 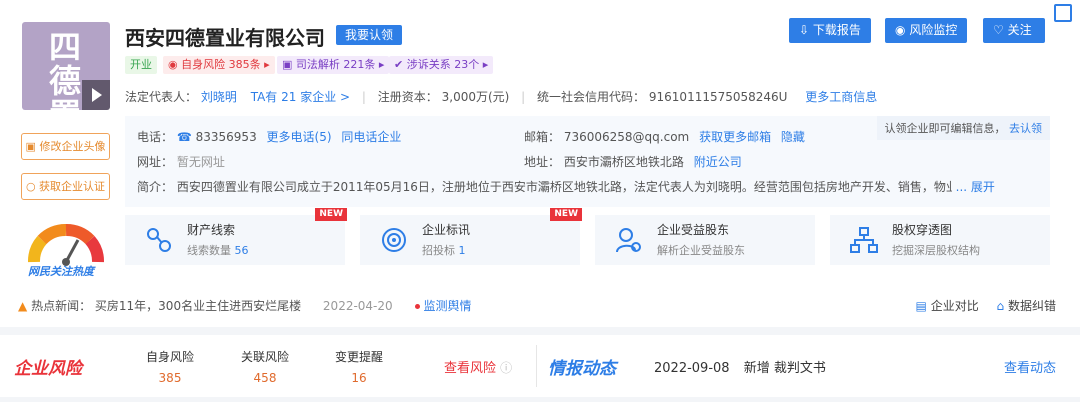 I want to click on address-label: 地址：, so click(x=542, y=162).